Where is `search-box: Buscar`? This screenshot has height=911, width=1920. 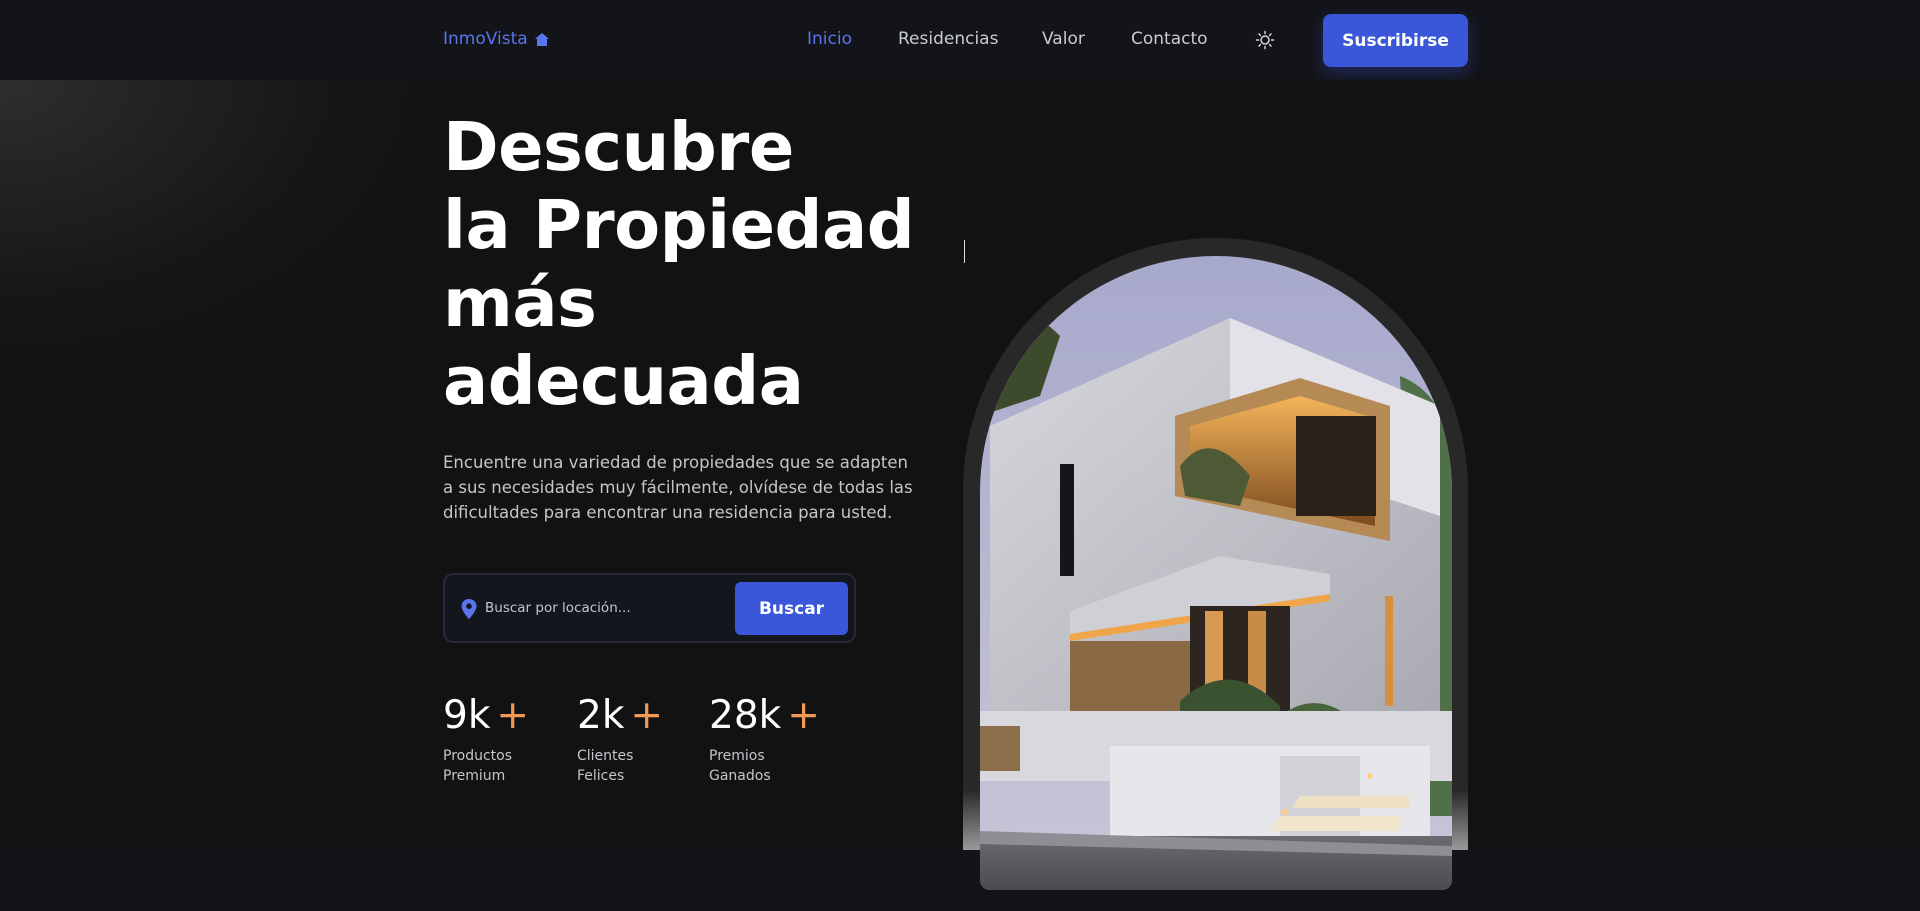 search-box: Buscar is located at coordinates (649, 608).